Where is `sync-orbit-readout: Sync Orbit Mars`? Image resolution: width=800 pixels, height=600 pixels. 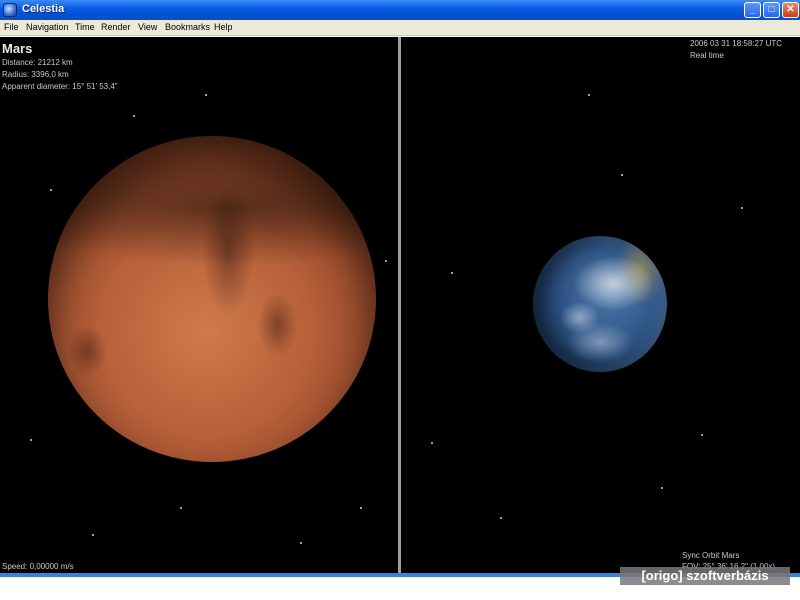 sync-orbit-readout: Sync Orbit Mars is located at coordinates (711, 555).